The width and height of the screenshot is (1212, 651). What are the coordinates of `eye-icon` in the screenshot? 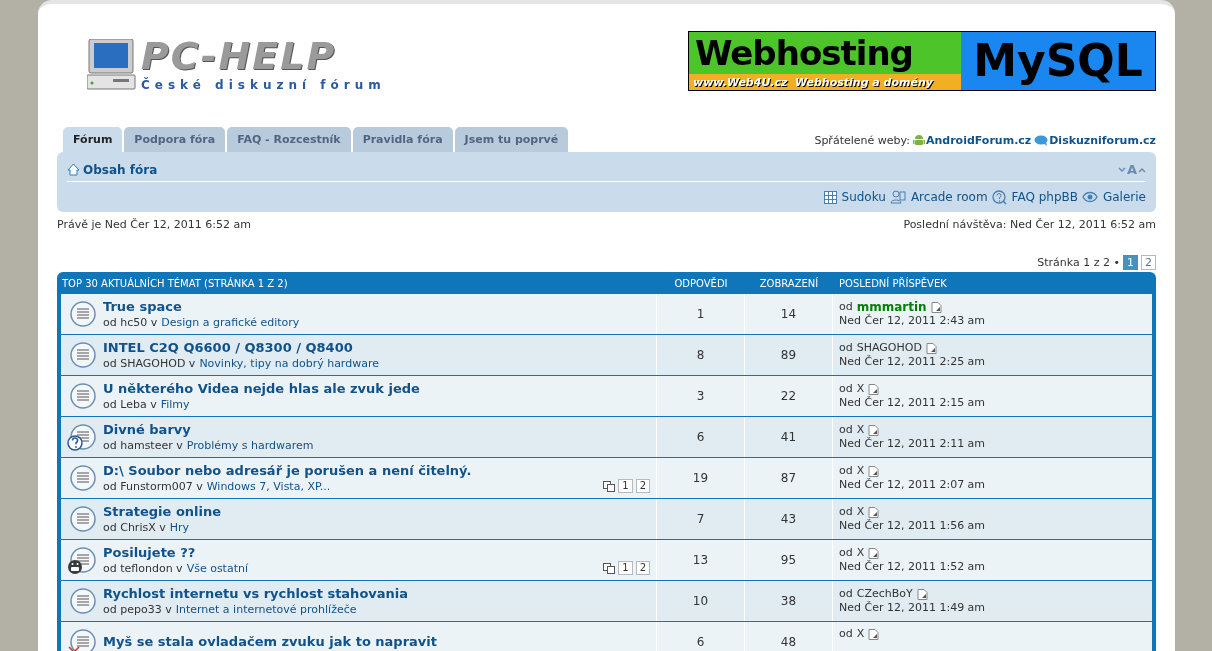 It's located at (1089, 197).